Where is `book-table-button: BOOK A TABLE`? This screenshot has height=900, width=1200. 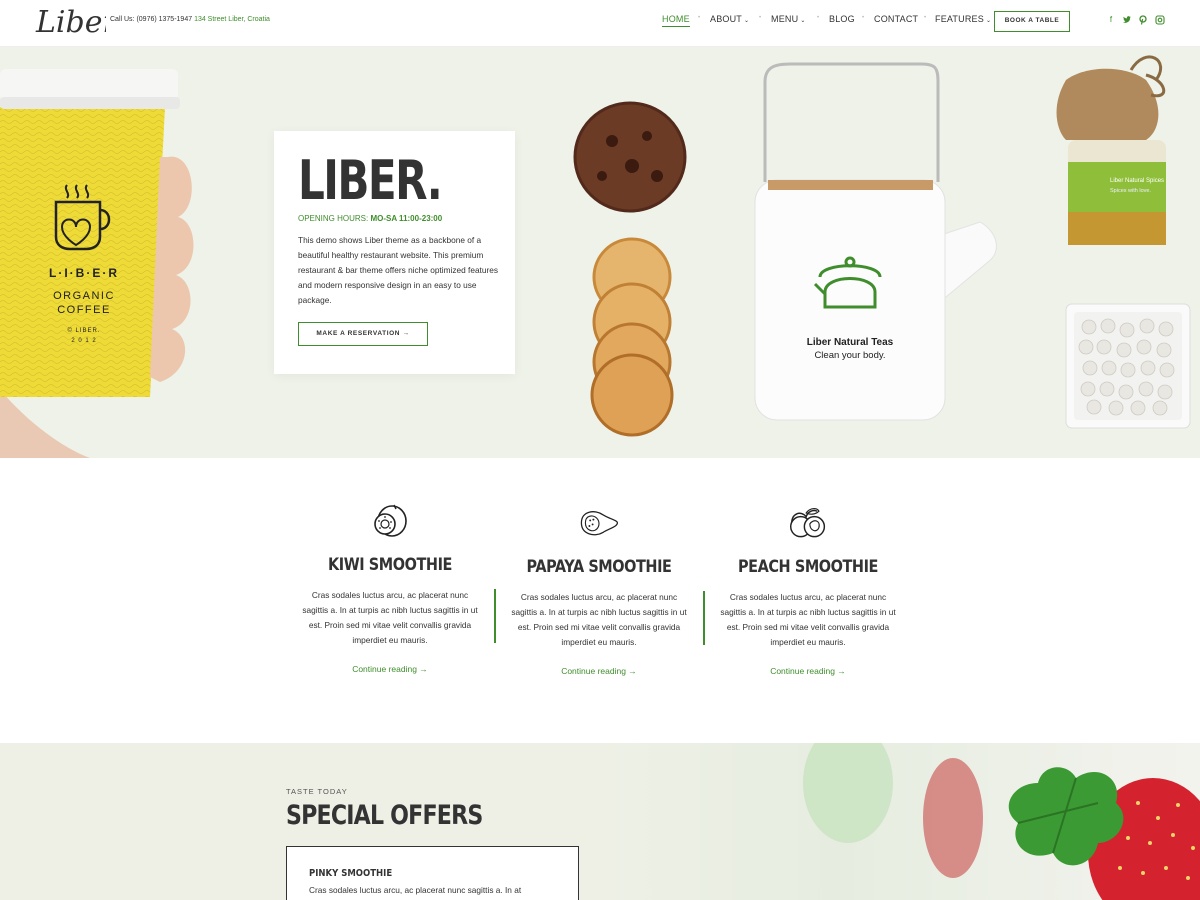 book-table-button: BOOK A TABLE is located at coordinates (1032, 21).